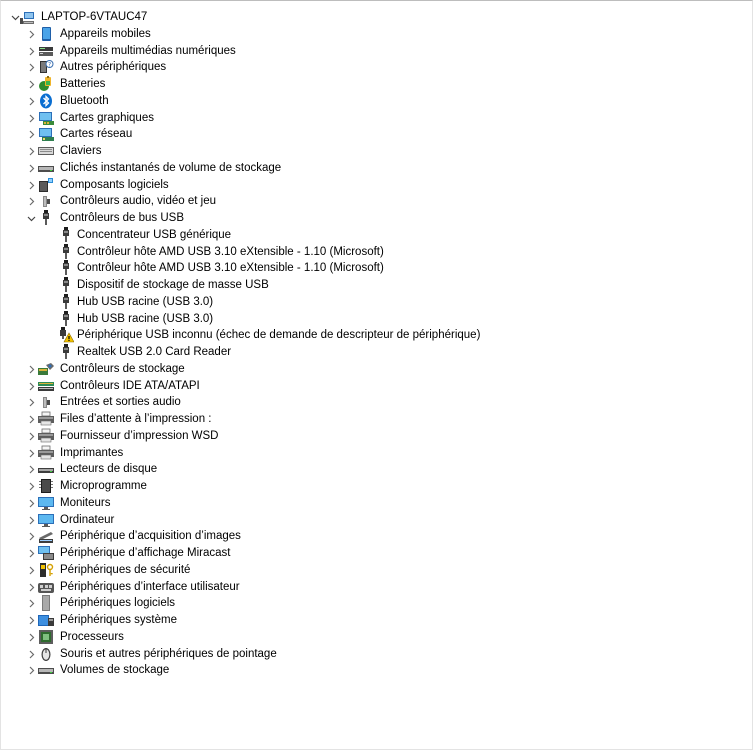 The height and width of the screenshot is (750, 753). I want to click on tree-node-controleurs-ide-ata-atapi: Contrôleurs IDE ATA/ATAPI, so click(371, 386).